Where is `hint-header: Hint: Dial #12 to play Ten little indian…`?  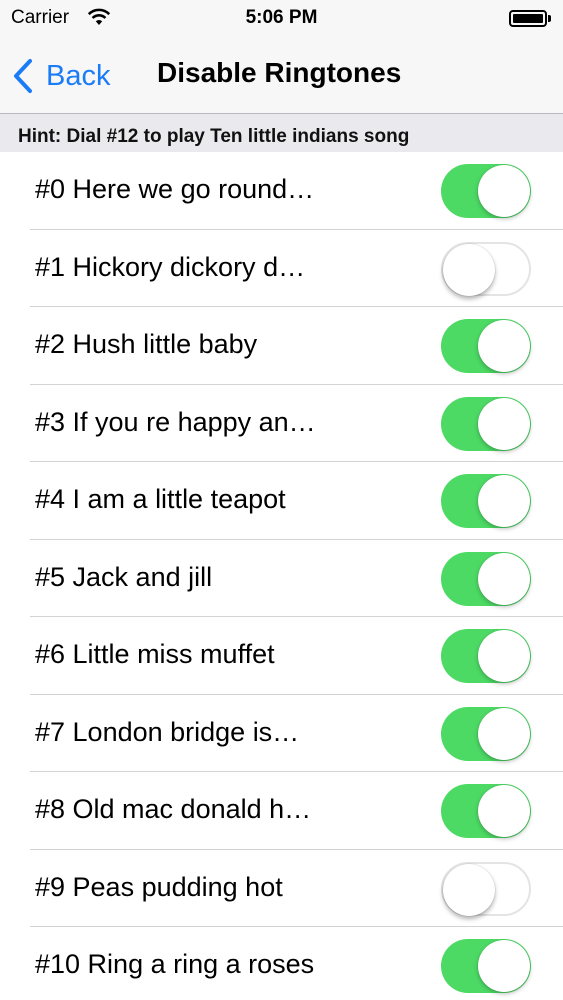
hint-header: Hint: Dial #12 to play Ten little indian… is located at coordinates (281, 133).